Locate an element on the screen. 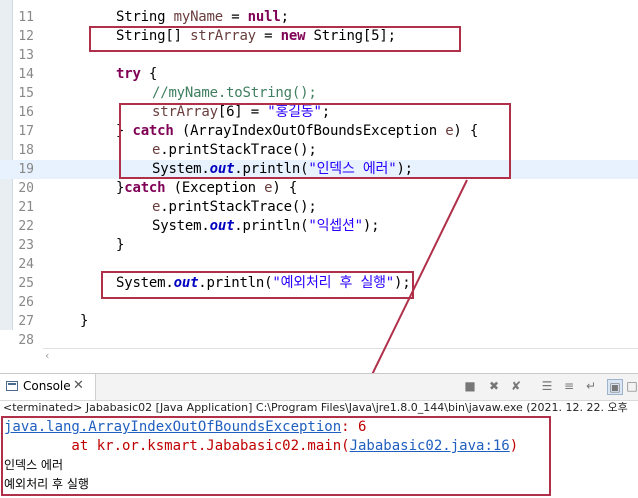 This screenshot has width=638, height=498. console-tab-label: Console is located at coordinates (47, 386).